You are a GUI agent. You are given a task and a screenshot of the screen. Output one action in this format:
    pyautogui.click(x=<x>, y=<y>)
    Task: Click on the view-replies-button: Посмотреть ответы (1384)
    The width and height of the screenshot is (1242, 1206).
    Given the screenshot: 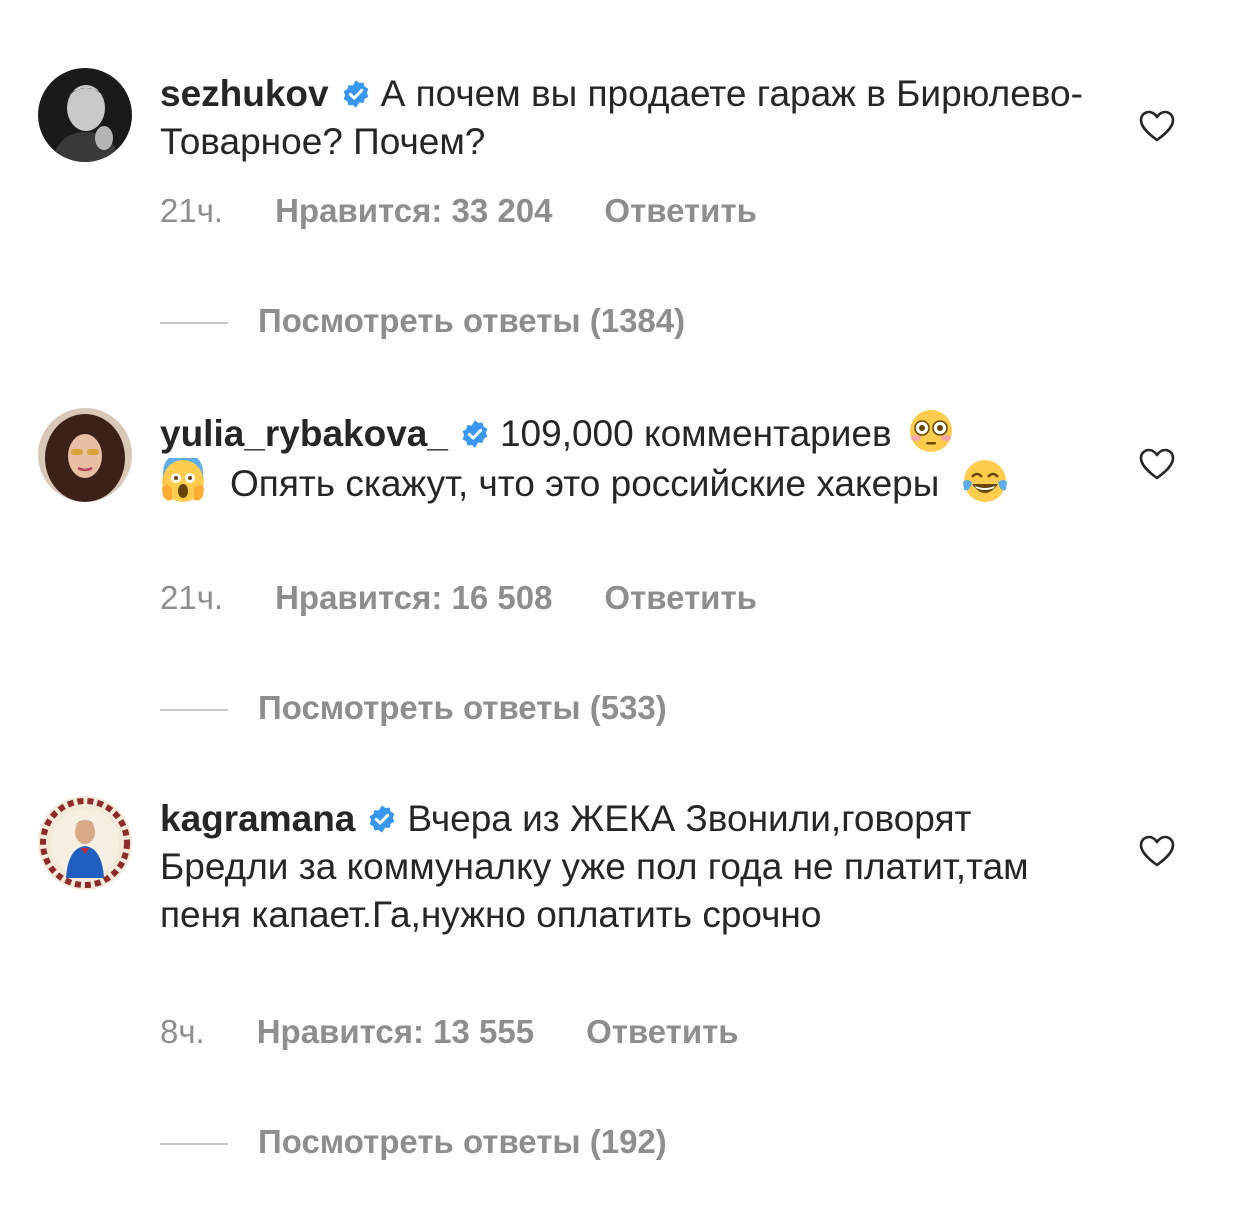 What is the action you would take?
    pyautogui.click(x=422, y=321)
    